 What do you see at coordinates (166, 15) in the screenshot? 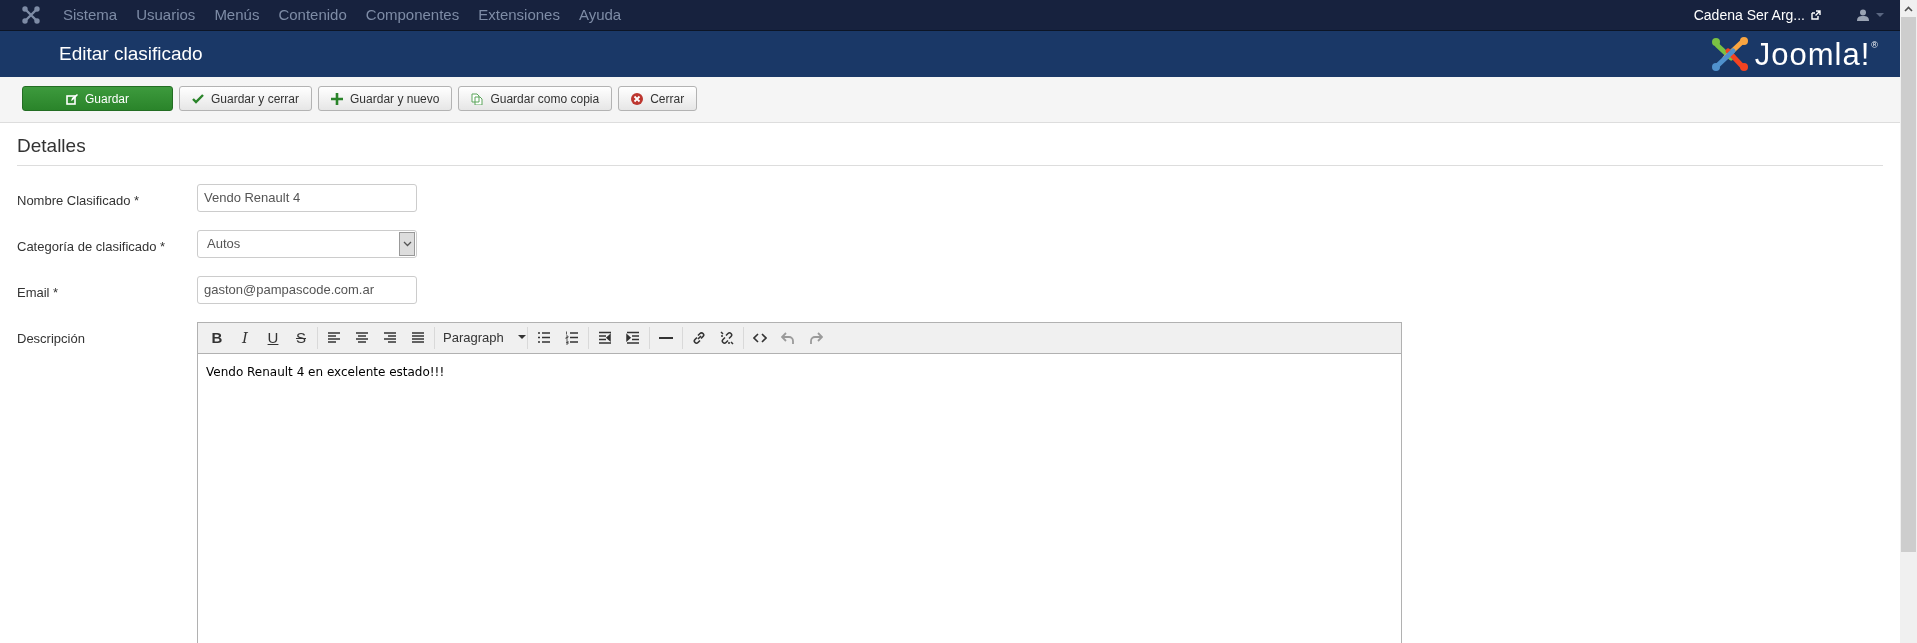
I see `menu-item: Usuarios` at bounding box center [166, 15].